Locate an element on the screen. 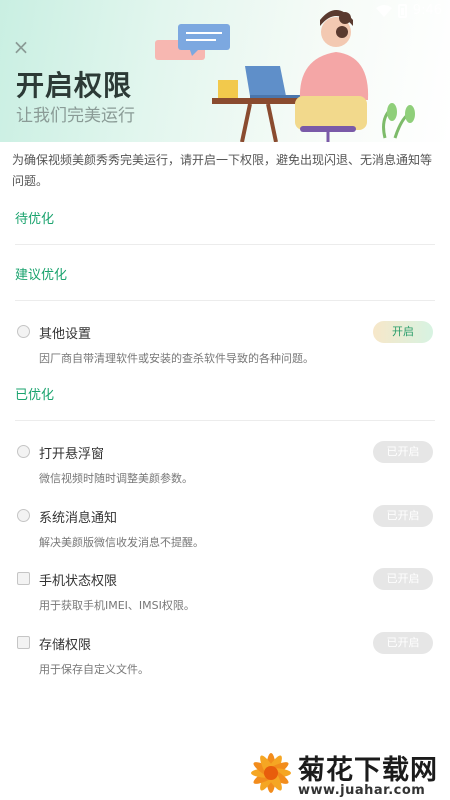  illustration-image is located at coordinates (285, 76).